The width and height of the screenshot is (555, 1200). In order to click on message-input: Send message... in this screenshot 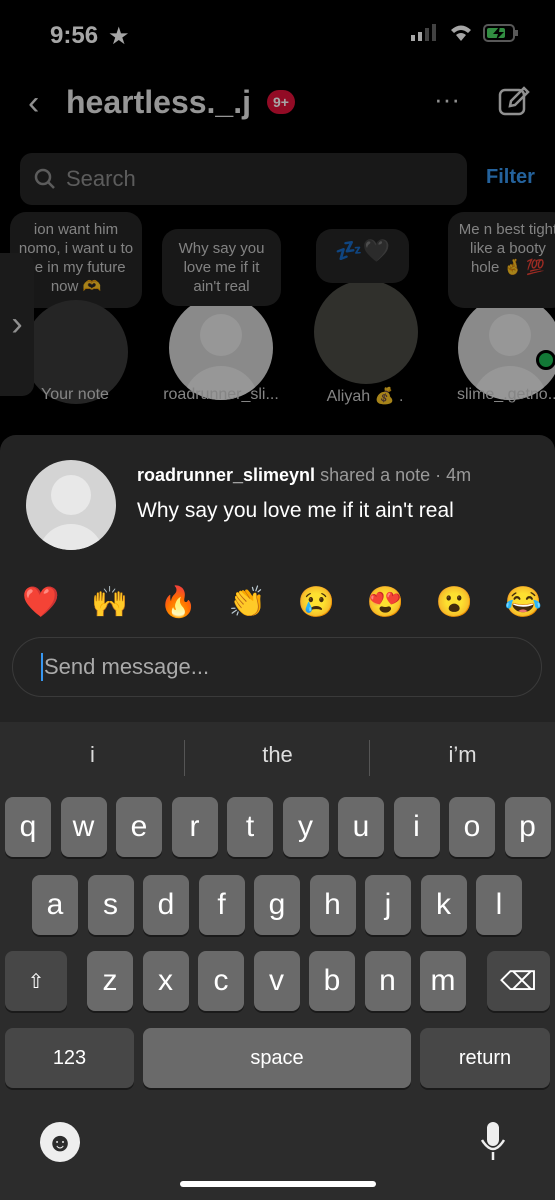, I will do `click(277, 667)`.